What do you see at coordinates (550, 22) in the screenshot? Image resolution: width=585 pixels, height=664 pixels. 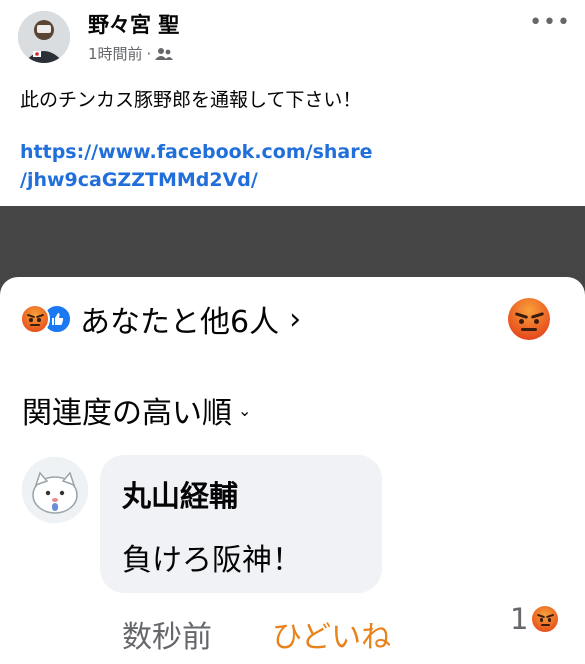 I see `more-icon: •••` at bounding box center [550, 22].